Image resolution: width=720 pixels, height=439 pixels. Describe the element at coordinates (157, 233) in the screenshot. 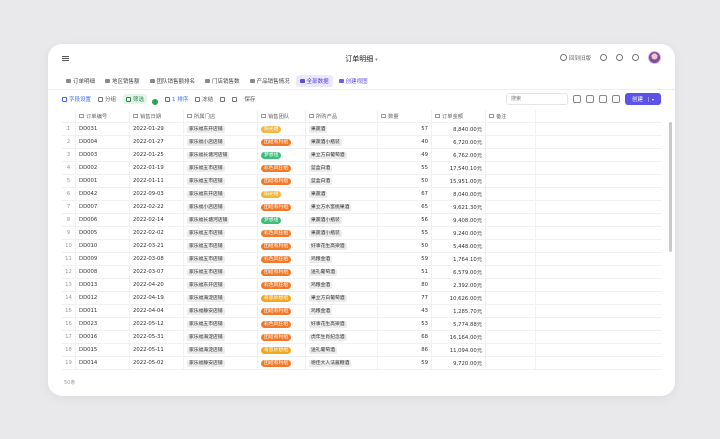

I see `cell-date: 2022-02-02` at that location.